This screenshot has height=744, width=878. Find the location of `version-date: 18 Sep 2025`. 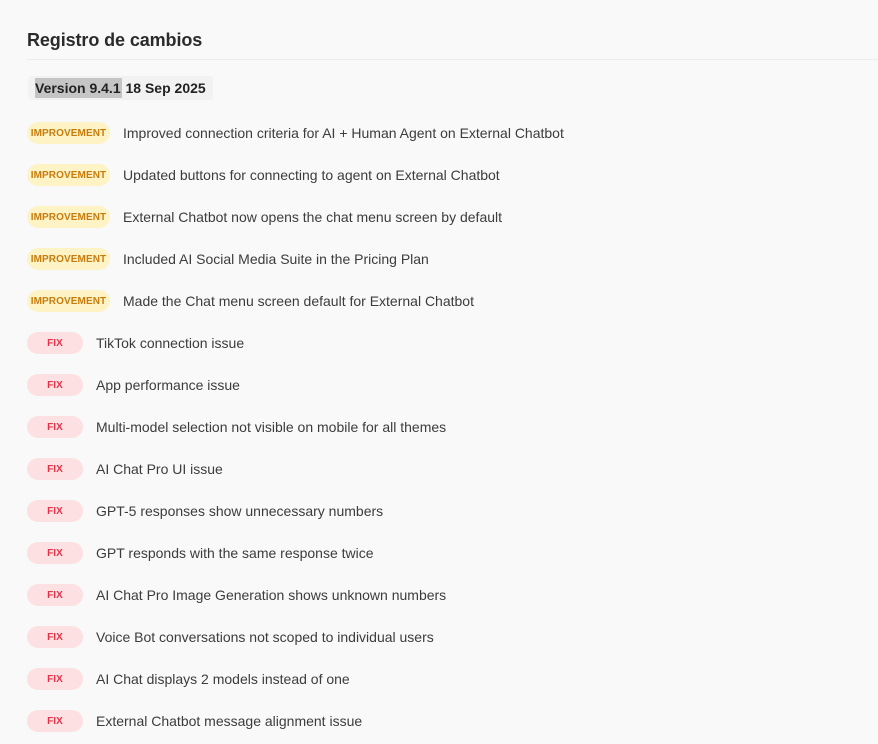

version-date: 18 Sep 2025 is located at coordinates (163, 88).